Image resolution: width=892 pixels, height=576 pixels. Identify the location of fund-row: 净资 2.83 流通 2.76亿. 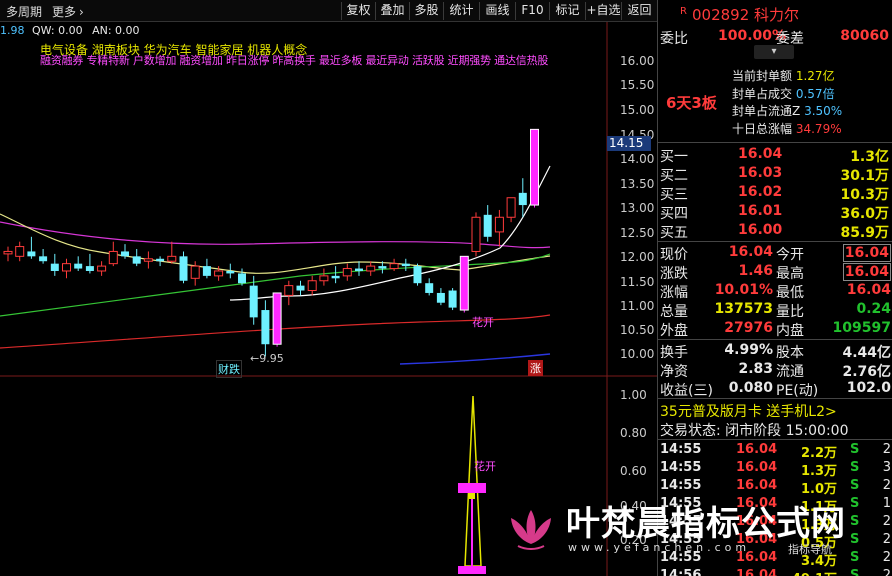
(775, 370).